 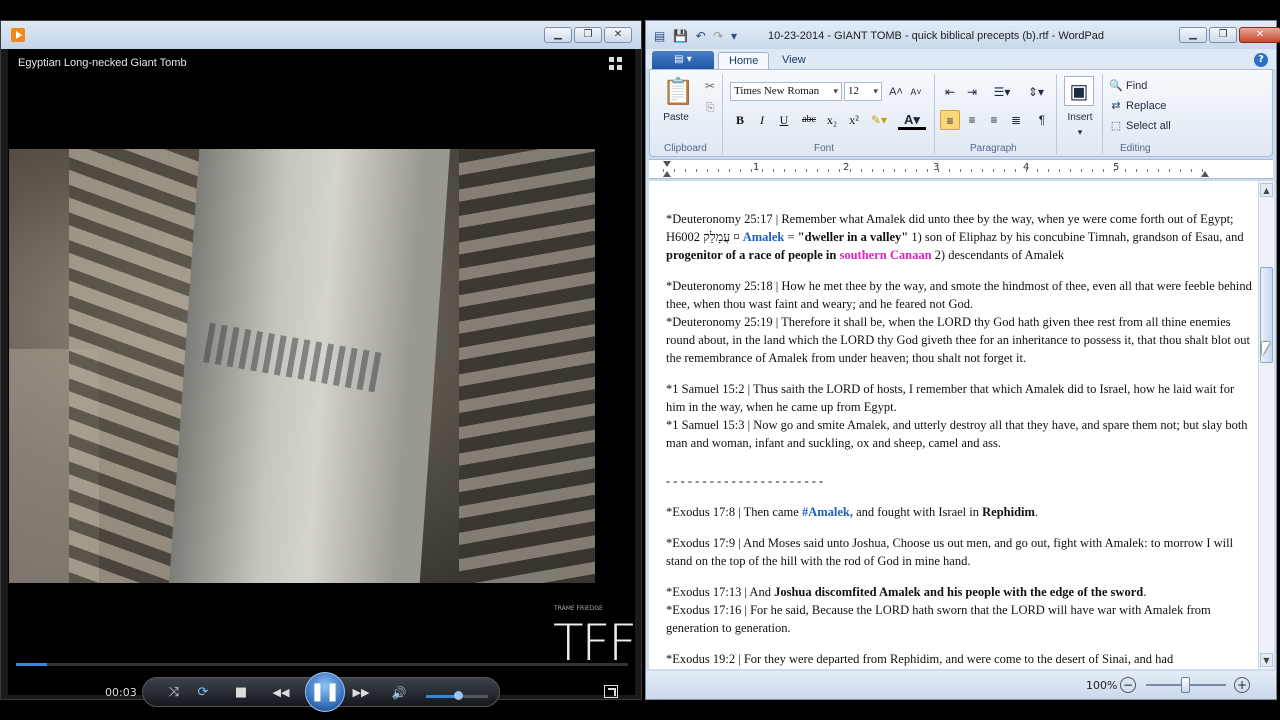 What do you see at coordinates (660, 36) in the screenshot?
I see `wordpad-app-icon: ▤` at bounding box center [660, 36].